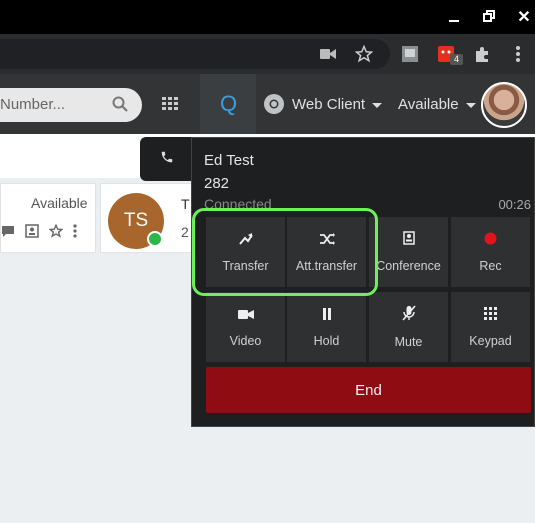 The height and width of the screenshot is (523, 535). Describe the element at coordinates (326, 340) in the screenshot. I see `hold-label: Hold` at that location.